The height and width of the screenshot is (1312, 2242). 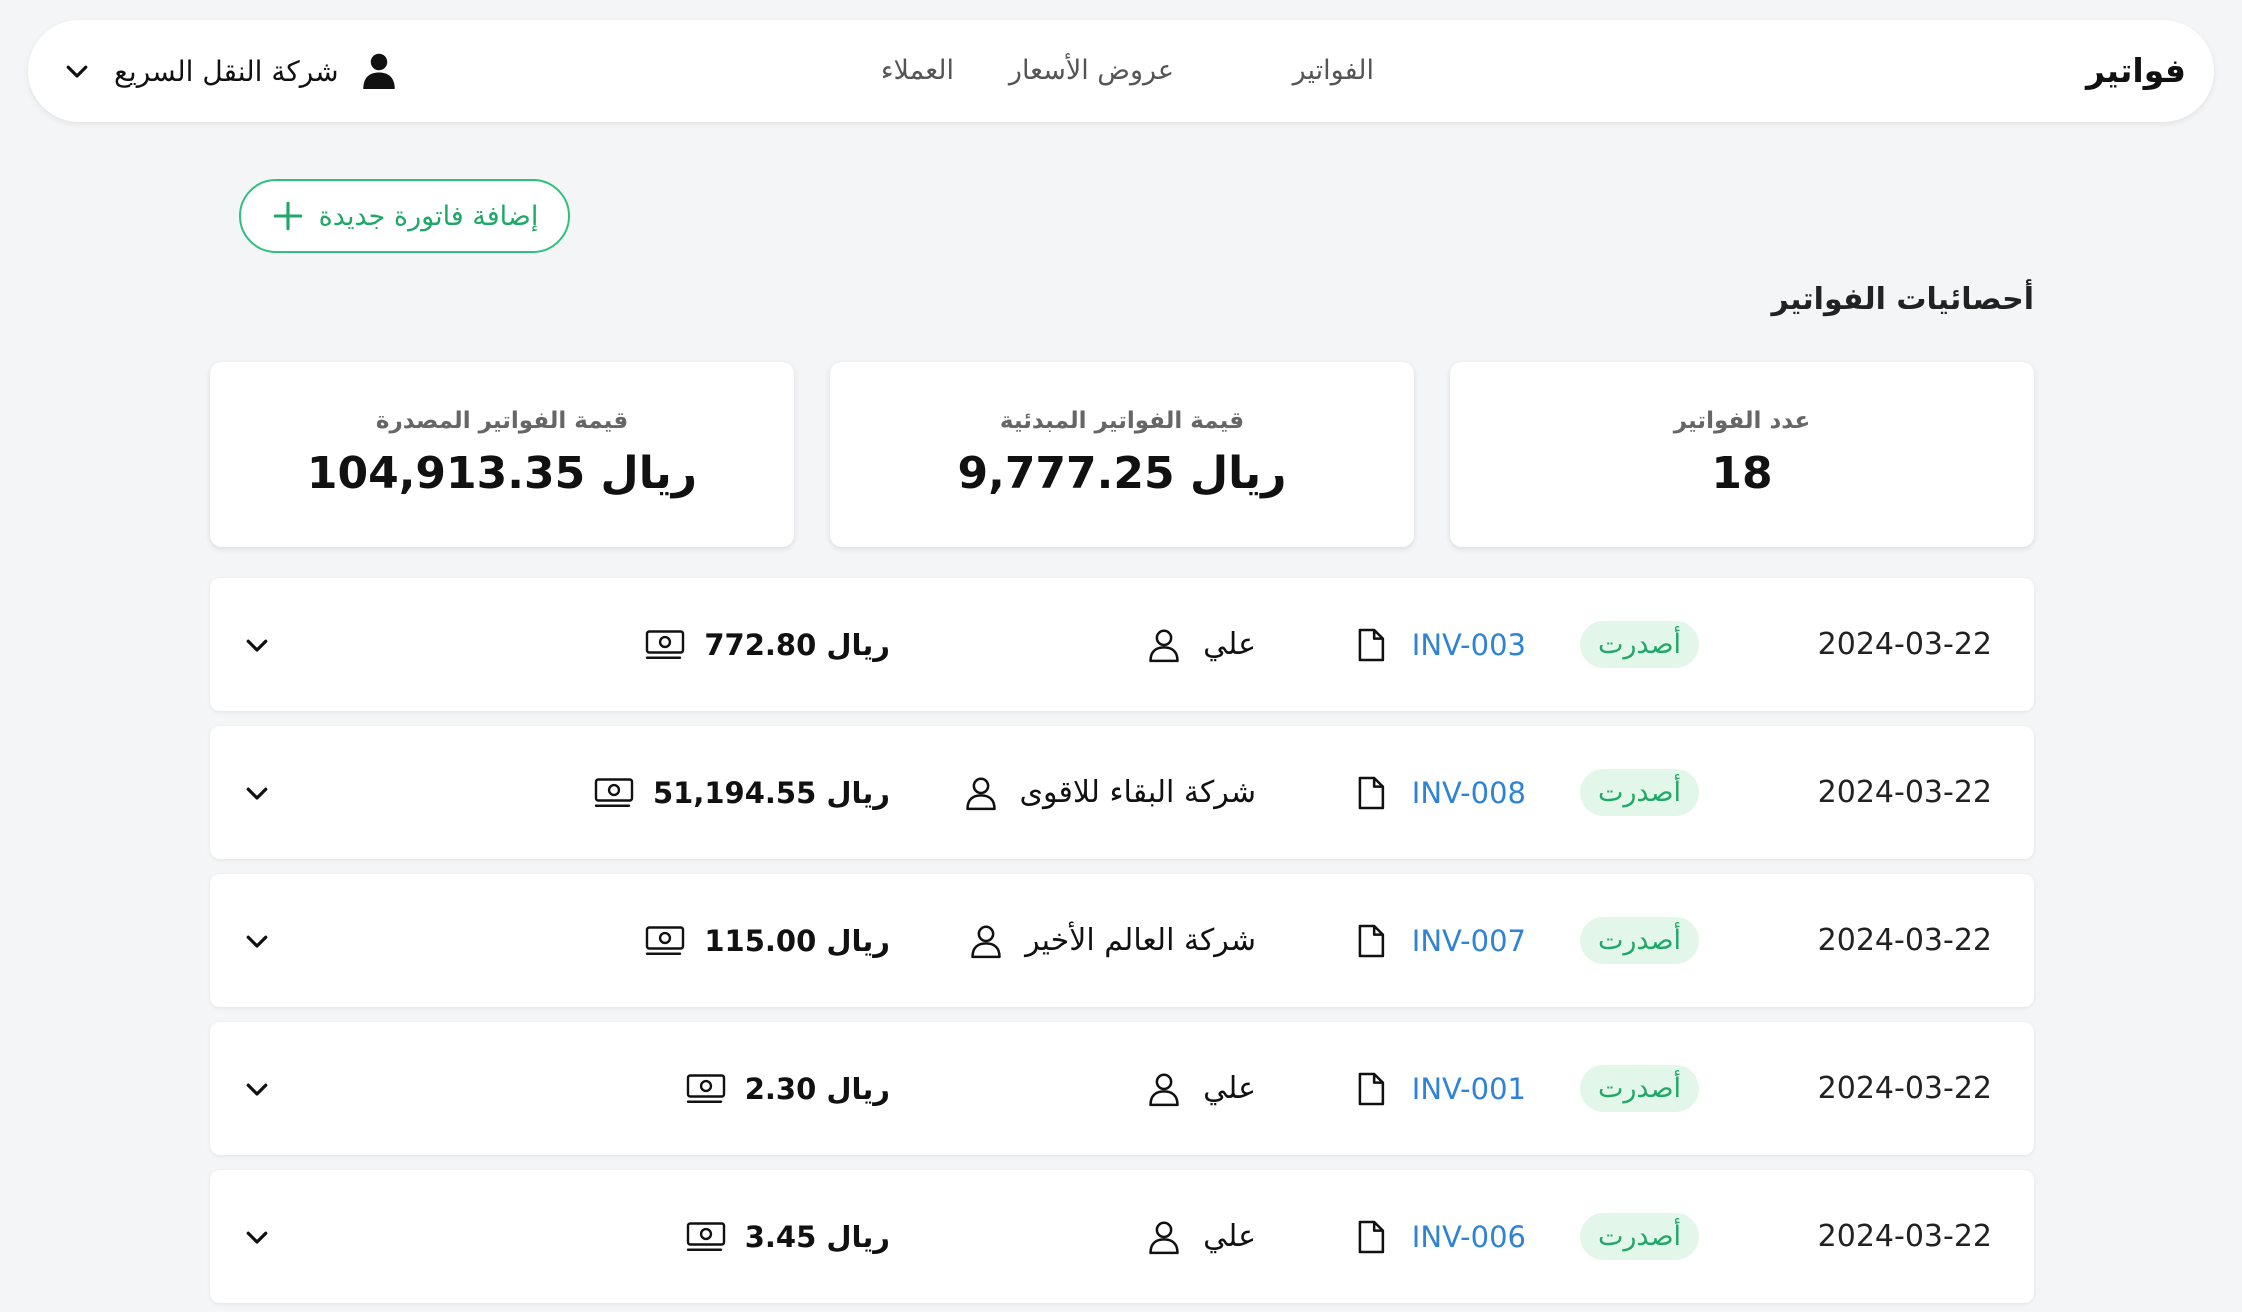 What do you see at coordinates (771, 792) in the screenshot?
I see `invoice-amount: 51,194.55 ريال` at bounding box center [771, 792].